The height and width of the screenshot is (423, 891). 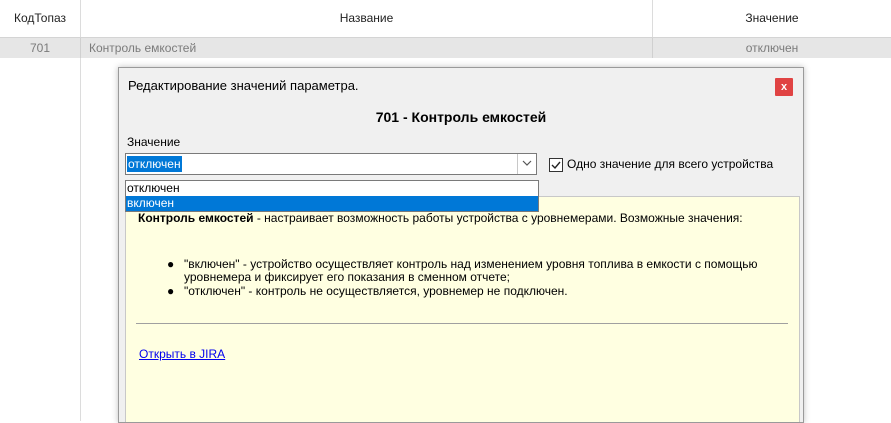 I want to click on table-row: 701 Контроль емкостей отключен, so click(x=445, y=48).